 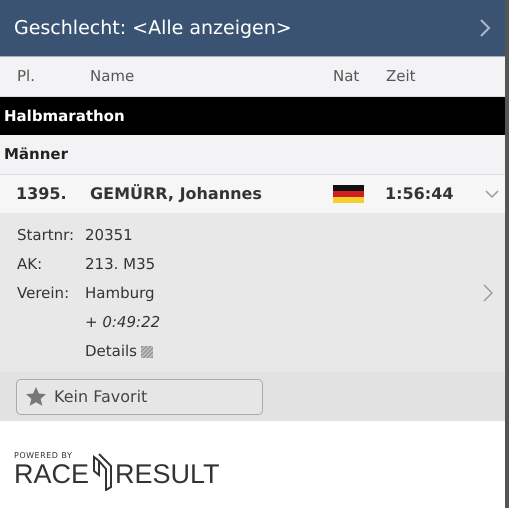 What do you see at coordinates (153, 28) in the screenshot?
I see `filter-title: Geschlecht: <Alle anzeigen>` at bounding box center [153, 28].